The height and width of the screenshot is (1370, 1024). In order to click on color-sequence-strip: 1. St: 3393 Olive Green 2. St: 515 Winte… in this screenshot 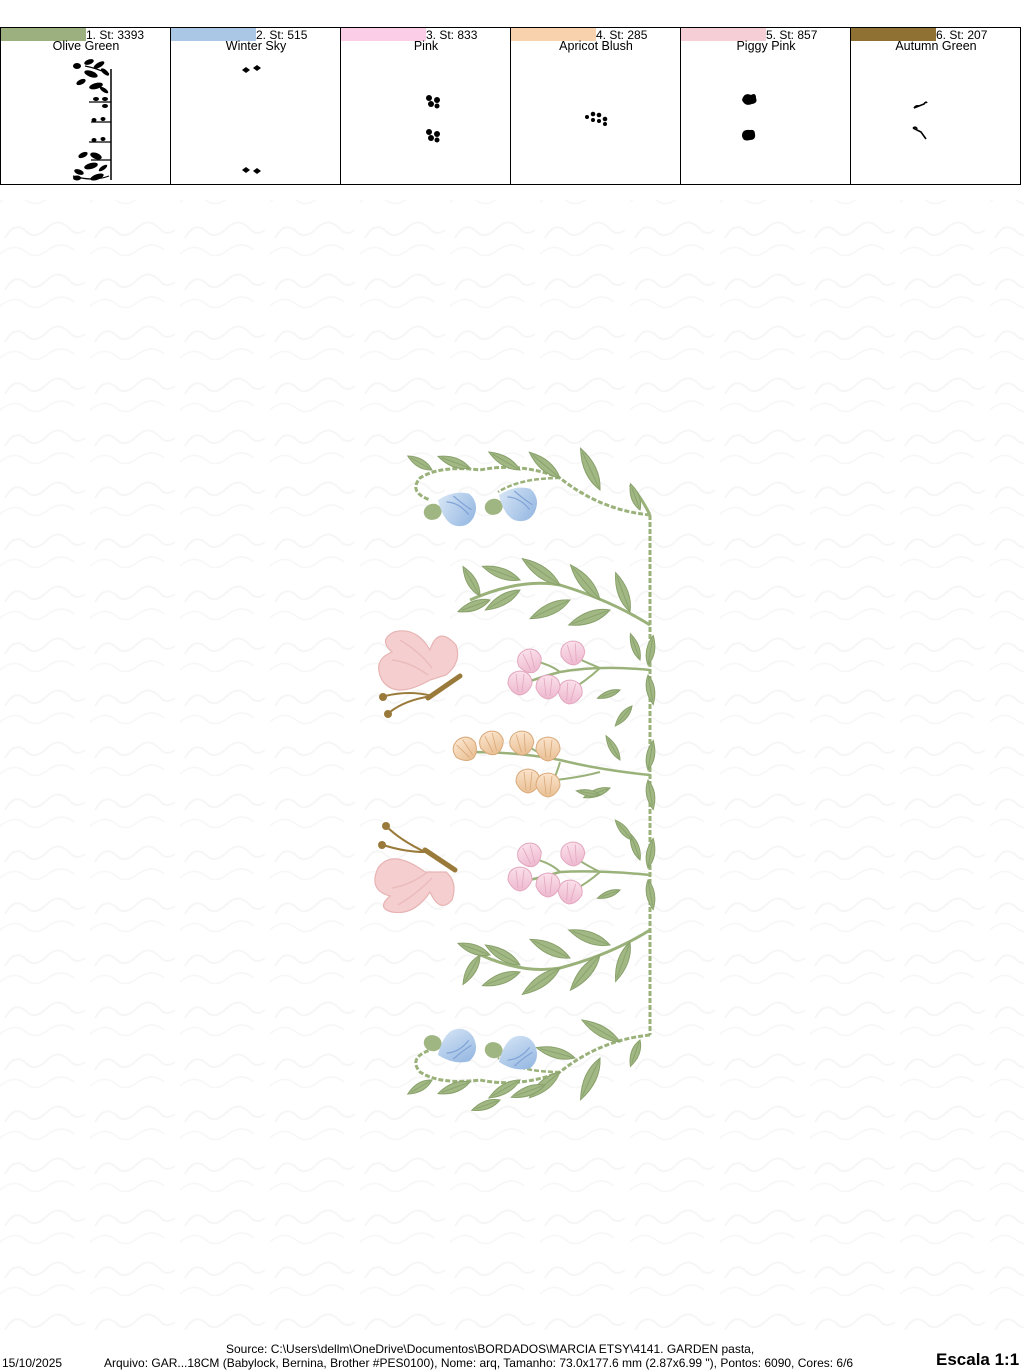, I will do `click(510, 106)`.